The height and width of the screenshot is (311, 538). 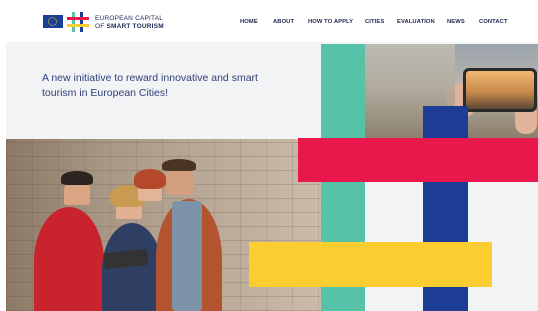 I want to click on nav-how-to-apply: HOW TO APPLY, so click(x=330, y=22).